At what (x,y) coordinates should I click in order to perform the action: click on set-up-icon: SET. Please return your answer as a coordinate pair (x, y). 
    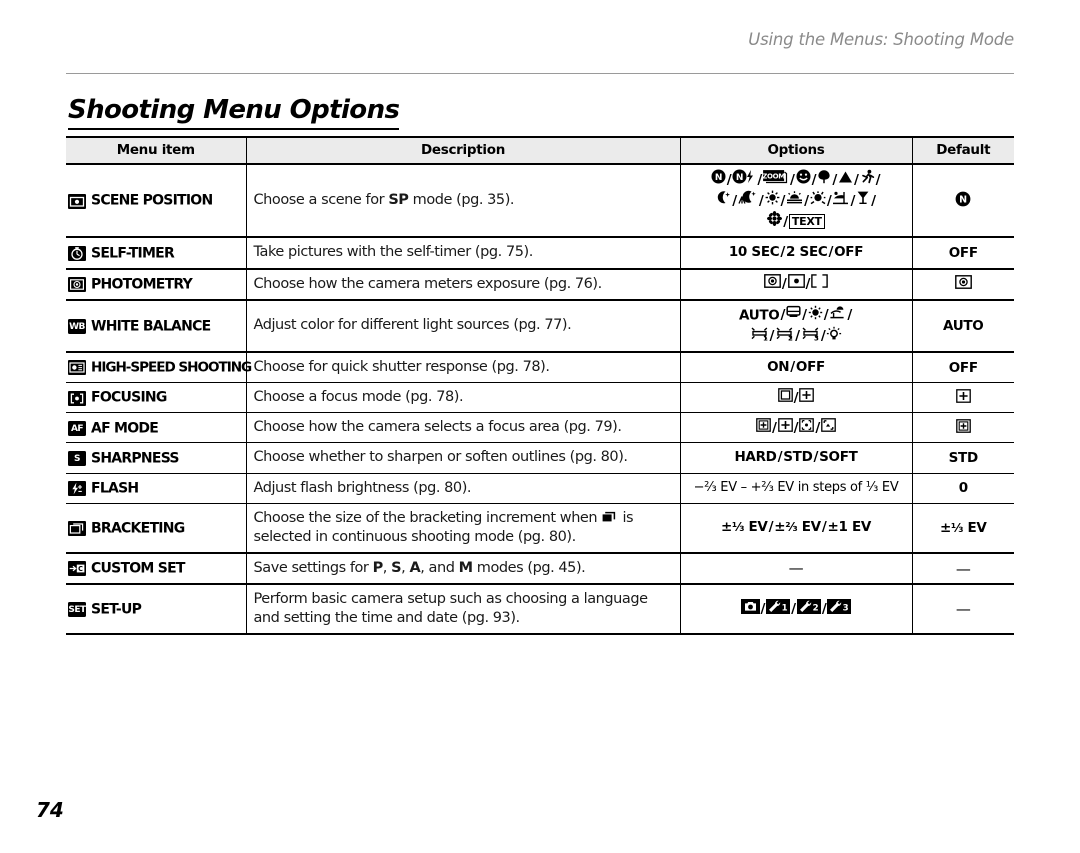
    Looking at the image, I should click on (77, 610).